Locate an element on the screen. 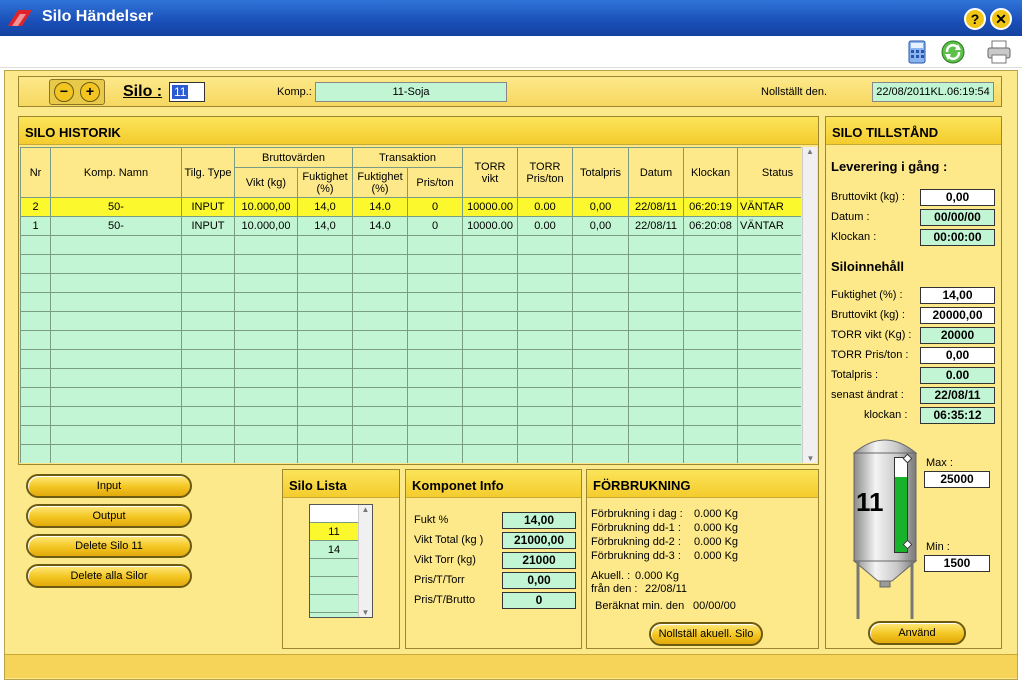 Image resolution: width=1022 pixels, height=683 pixels. historik-scrollbar: ▲ ▼ is located at coordinates (809, 305).